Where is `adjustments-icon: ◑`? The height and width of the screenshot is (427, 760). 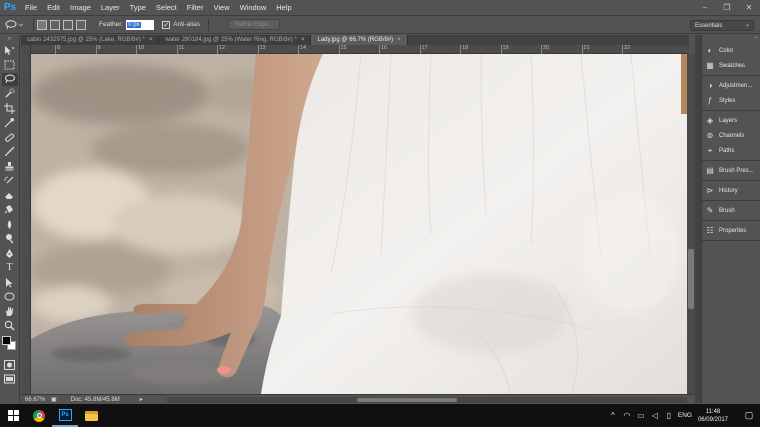 adjustments-icon: ◑ is located at coordinates (710, 85).